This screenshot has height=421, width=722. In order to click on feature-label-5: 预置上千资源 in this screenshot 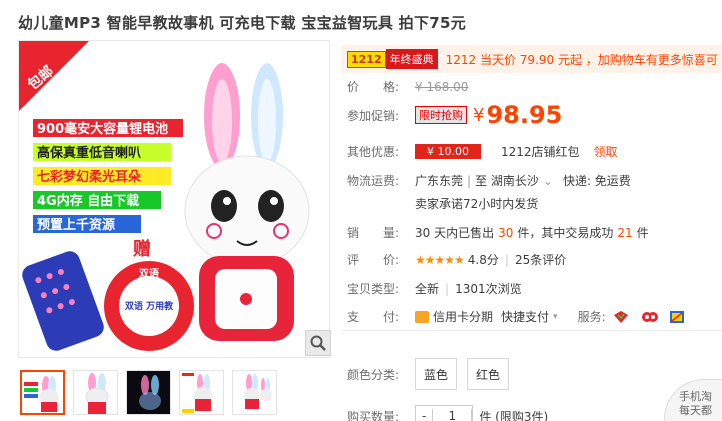, I will do `click(76, 225)`.